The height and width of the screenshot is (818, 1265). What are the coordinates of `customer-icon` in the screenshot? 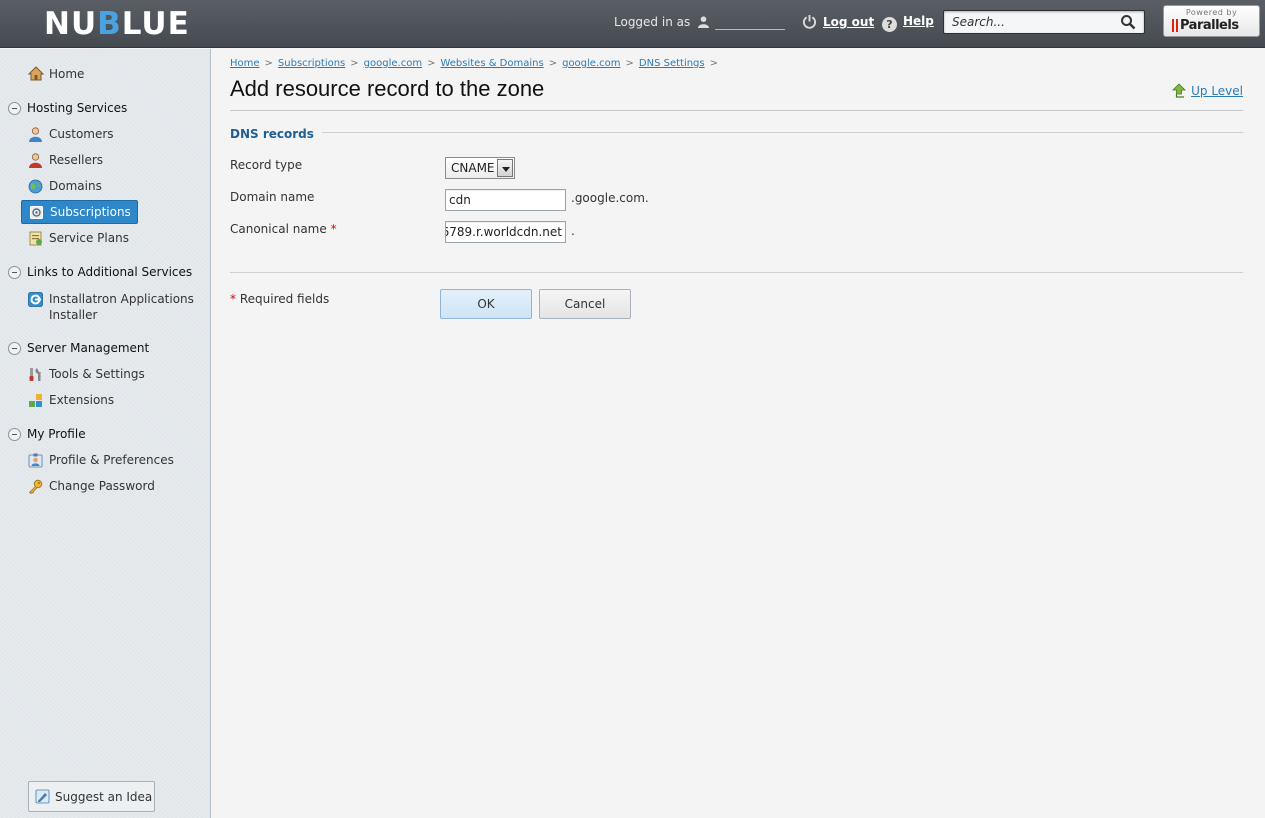 It's located at (35, 134).